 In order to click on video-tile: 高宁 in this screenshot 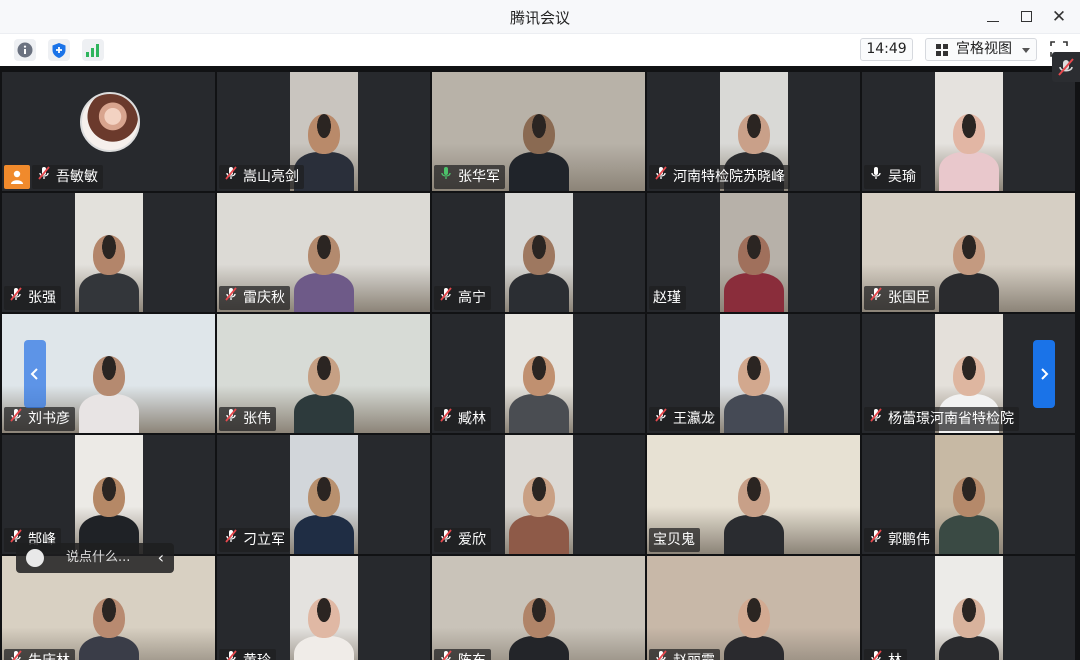, I will do `click(538, 252)`.